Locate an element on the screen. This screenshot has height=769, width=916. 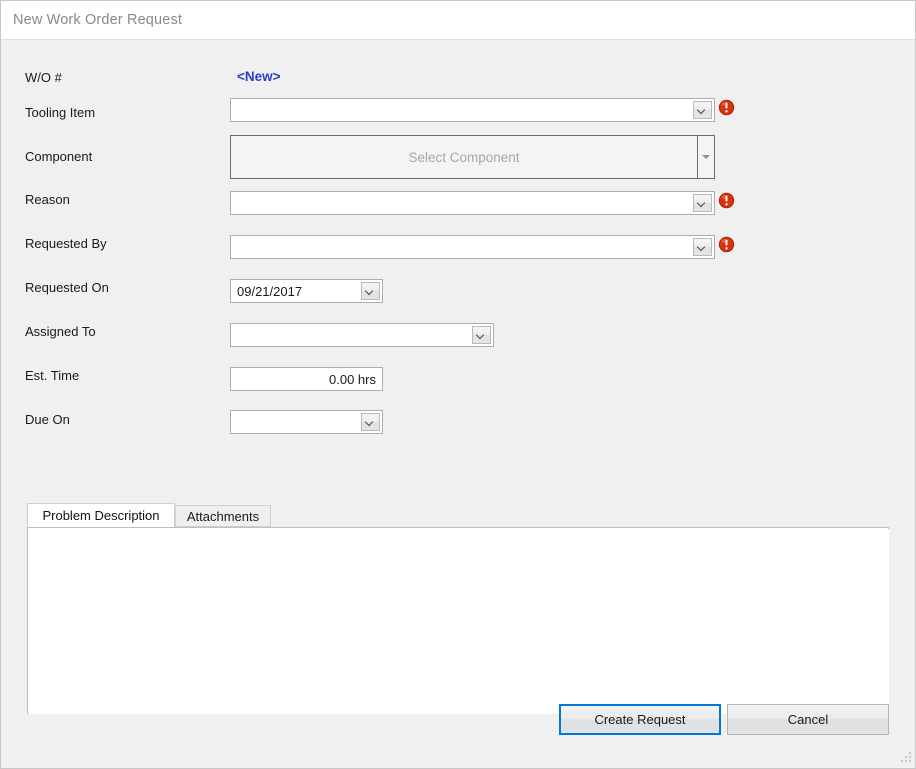
due-on-dropdown-button is located at coordinates (370, 422).